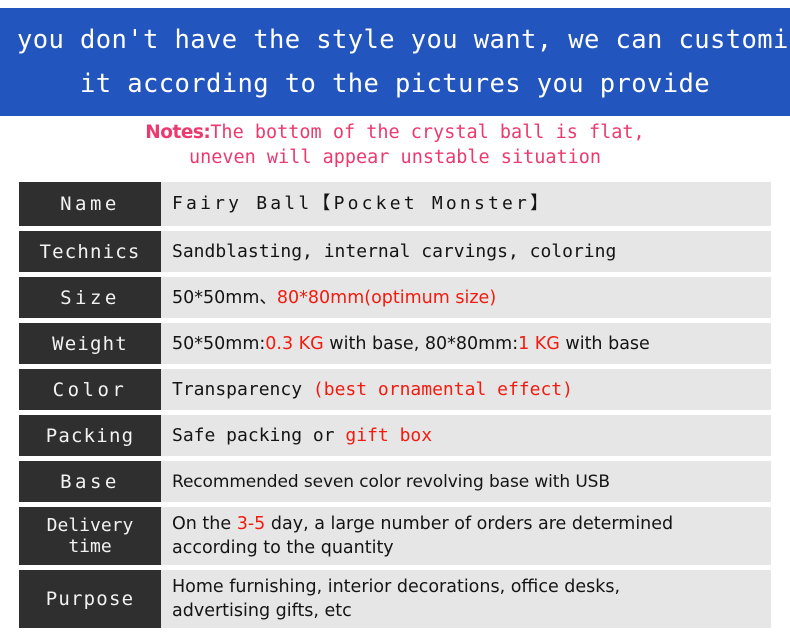 The height and width of the screenshot is (633, 790). What do you see at coordinates (90, 343) in the screenshot?
I see `spec-label-weight: Weight` at bounding box center [90, 343].